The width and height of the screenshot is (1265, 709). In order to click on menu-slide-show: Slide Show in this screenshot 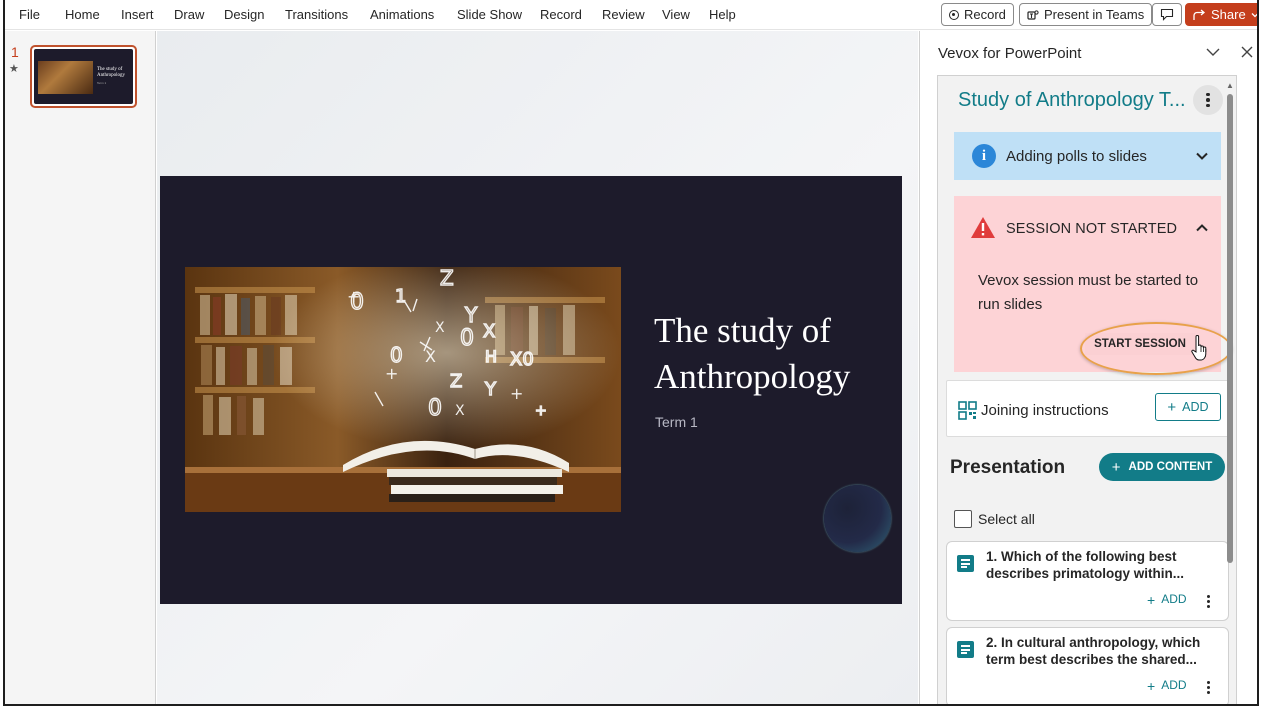, I will do `click(489, 14)`.